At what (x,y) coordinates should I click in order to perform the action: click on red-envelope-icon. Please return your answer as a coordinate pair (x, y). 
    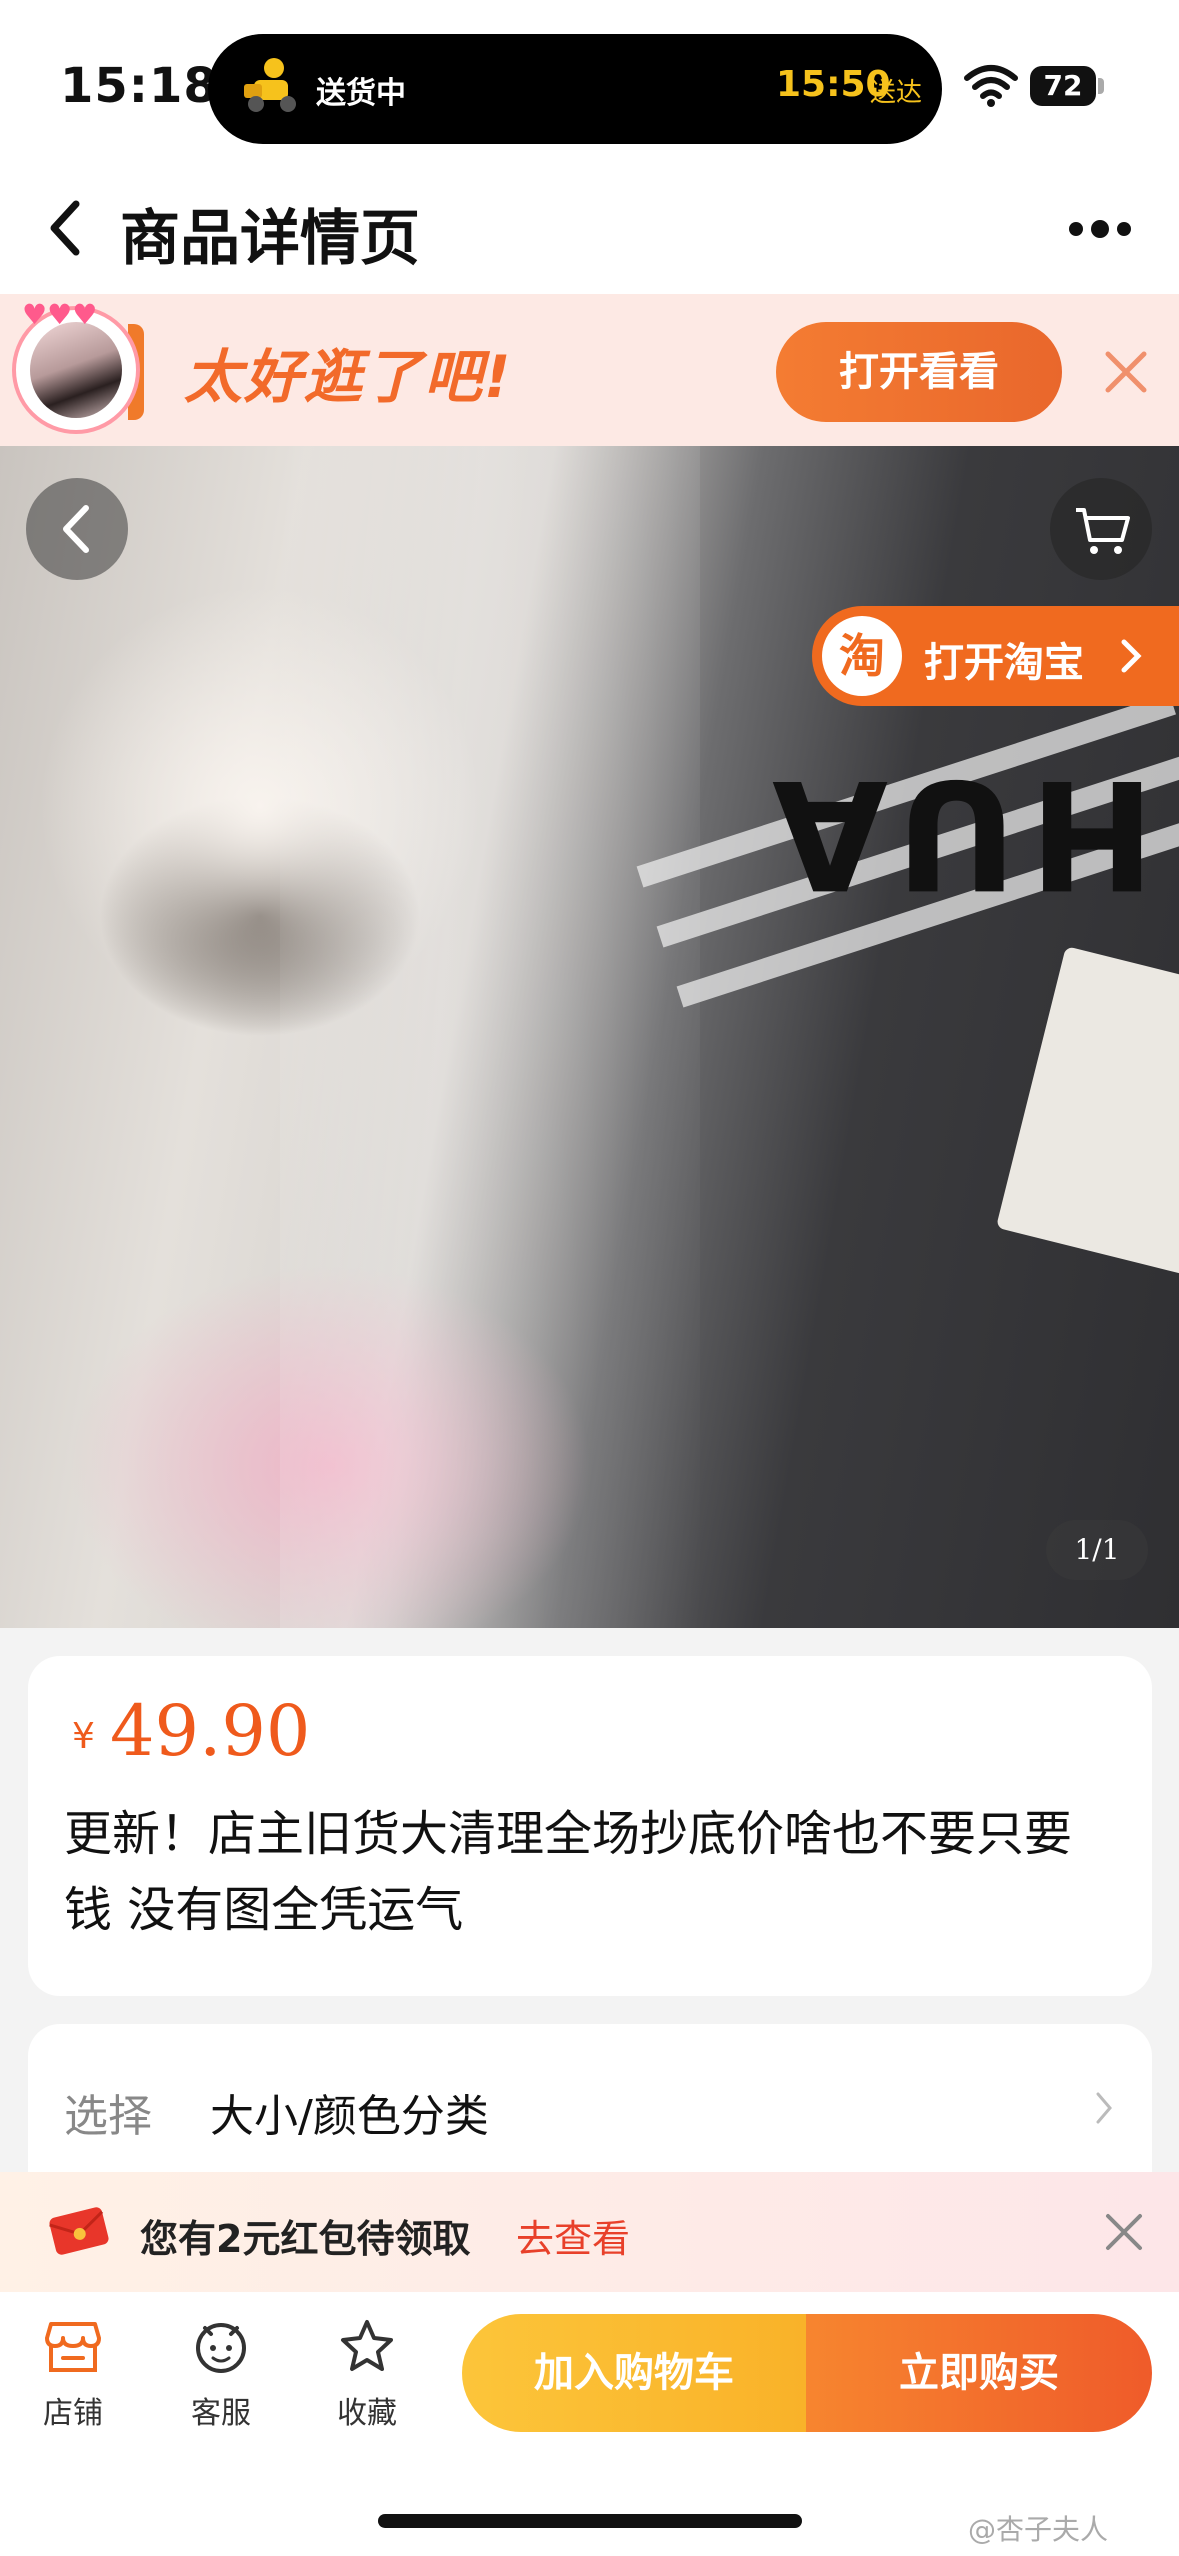
    Looking at the image, I should click on (79, 2231).